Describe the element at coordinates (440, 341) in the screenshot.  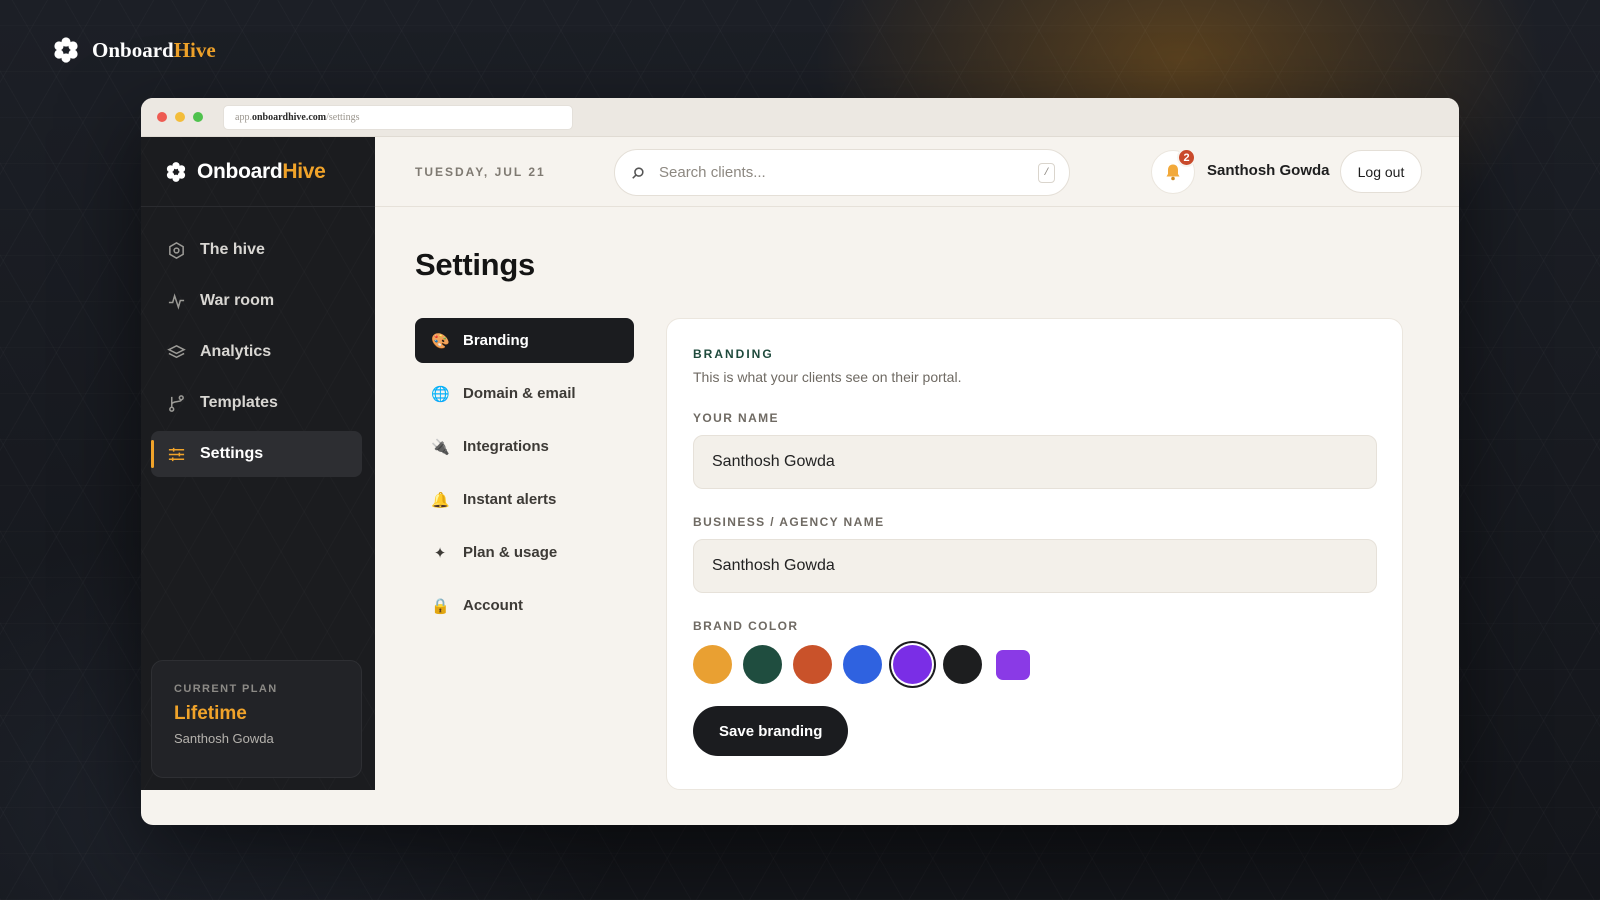
I see `palette-icon: 🎨` at that location.